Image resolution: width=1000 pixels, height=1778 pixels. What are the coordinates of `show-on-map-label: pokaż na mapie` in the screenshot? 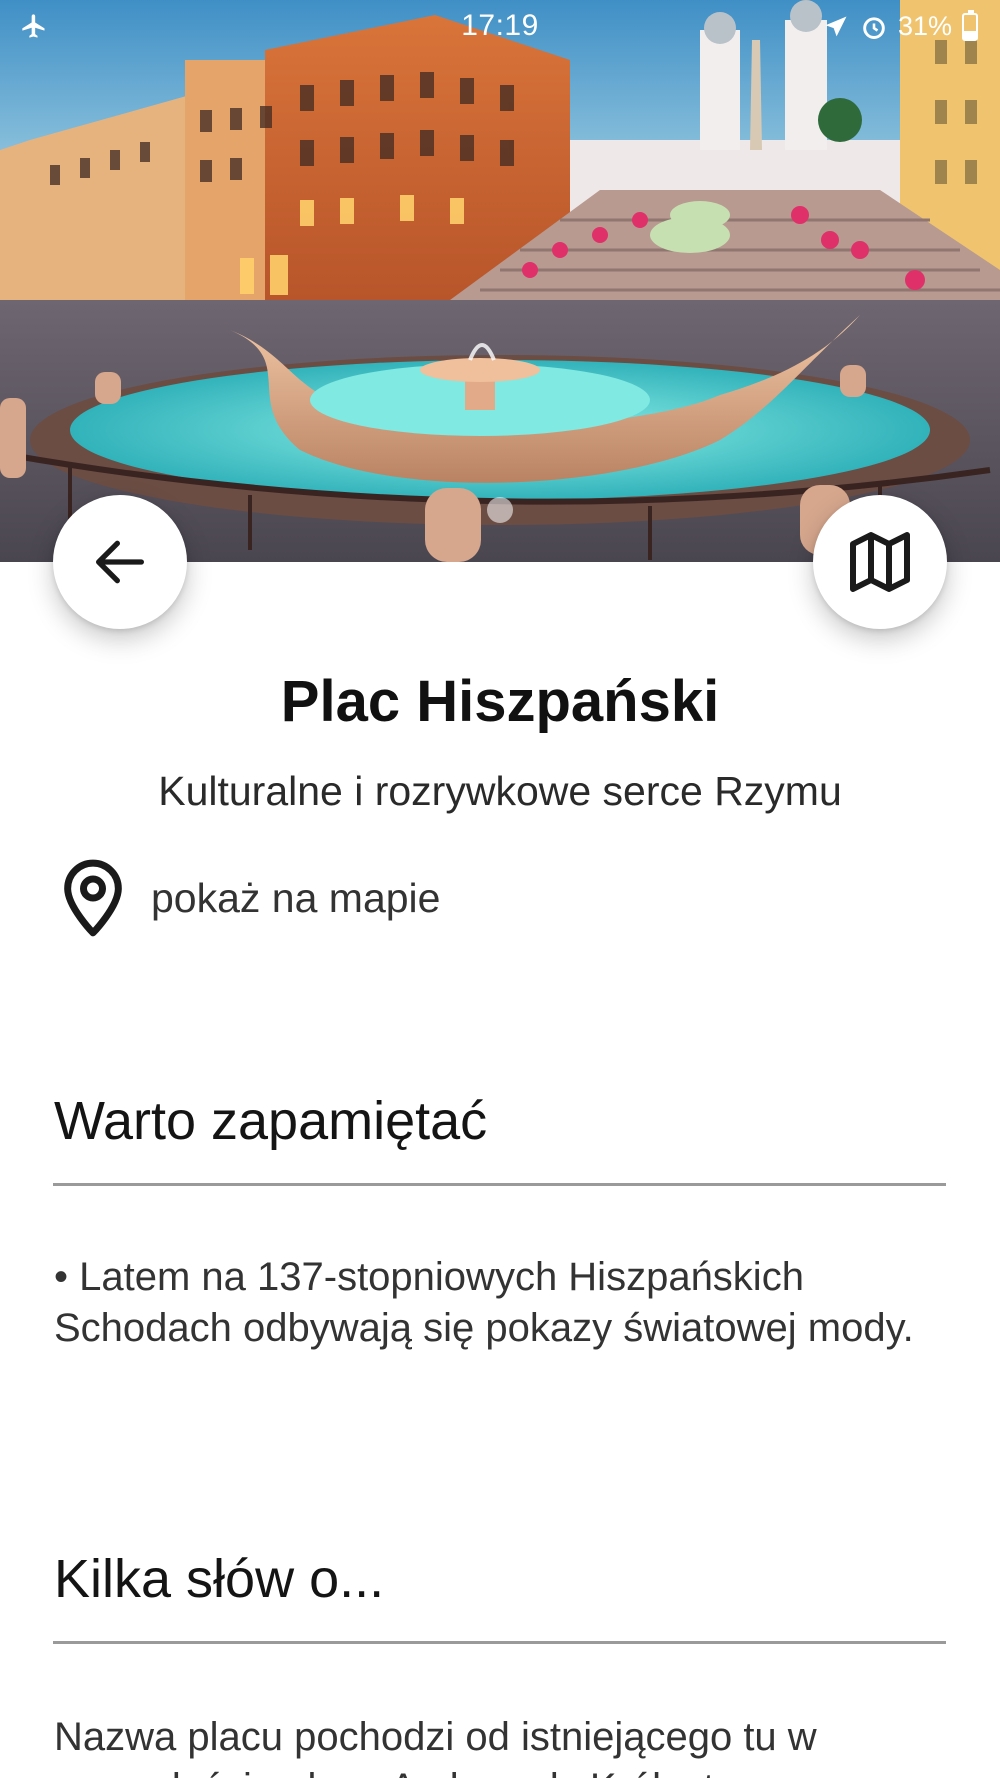 It's located at (296, 897).